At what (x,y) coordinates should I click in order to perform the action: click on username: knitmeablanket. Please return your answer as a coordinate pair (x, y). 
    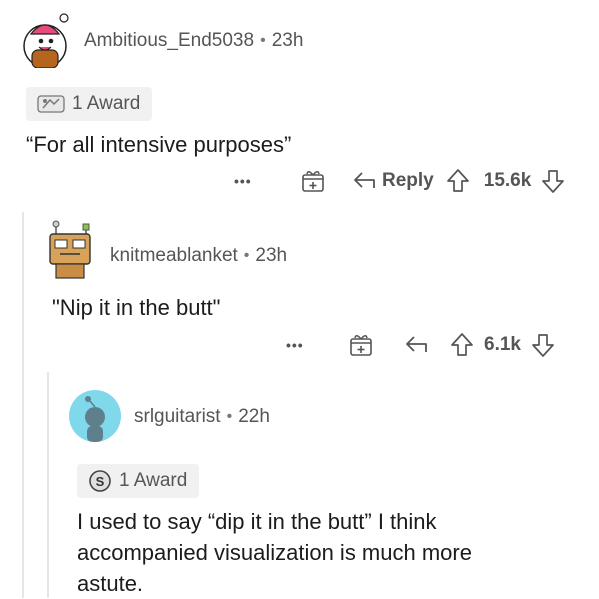
    Looking at the image, I should click on (174, 256).